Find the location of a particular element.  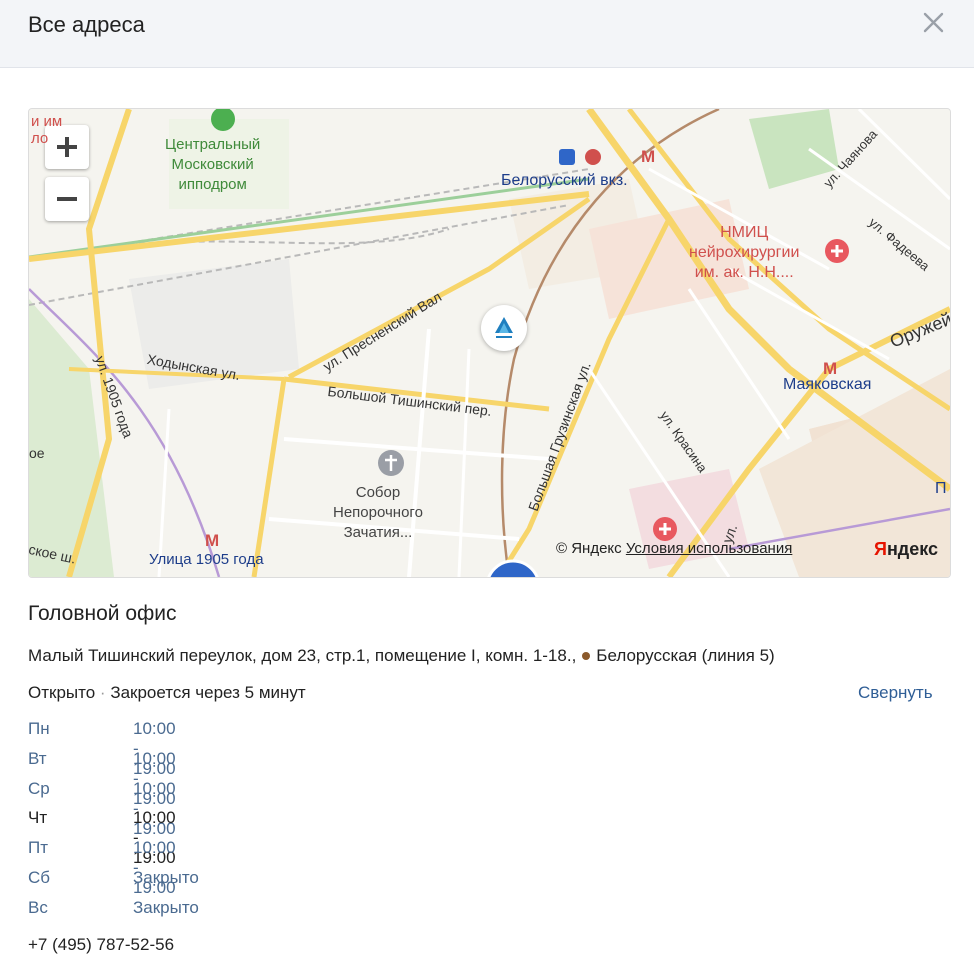

map-label-hippodrome: Центральный Московский ипподром is located at coordinates (213, 164).